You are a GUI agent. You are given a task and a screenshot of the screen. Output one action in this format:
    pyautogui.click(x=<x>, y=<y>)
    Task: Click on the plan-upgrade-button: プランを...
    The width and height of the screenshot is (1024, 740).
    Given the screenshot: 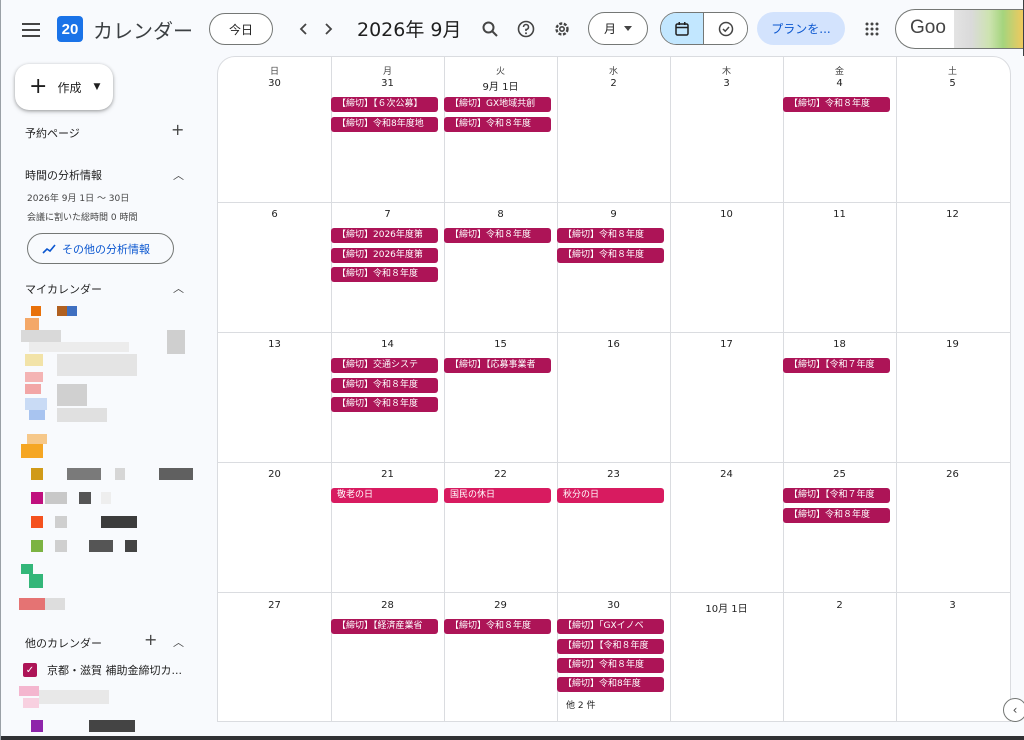 What is the action you would take?
    pyautogui.click(x=801, y=28)
    